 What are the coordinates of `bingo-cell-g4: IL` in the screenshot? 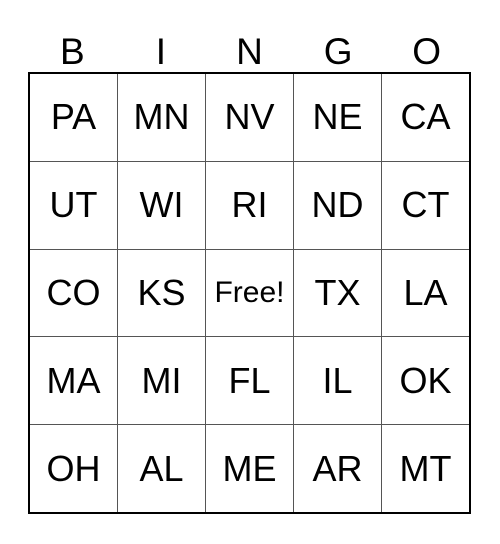 It's located at (337, 381).